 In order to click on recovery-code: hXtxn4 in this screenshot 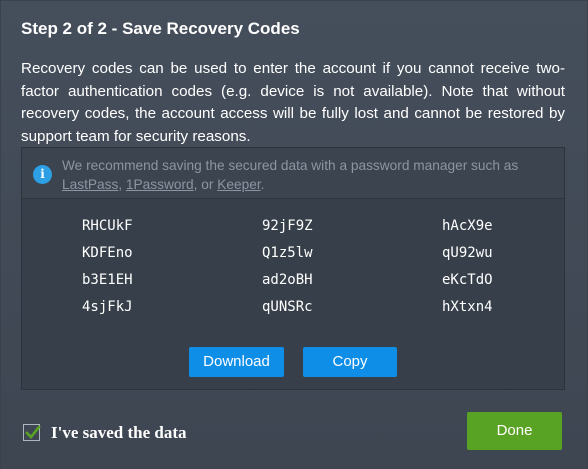, I will do `click(467, 307)`.